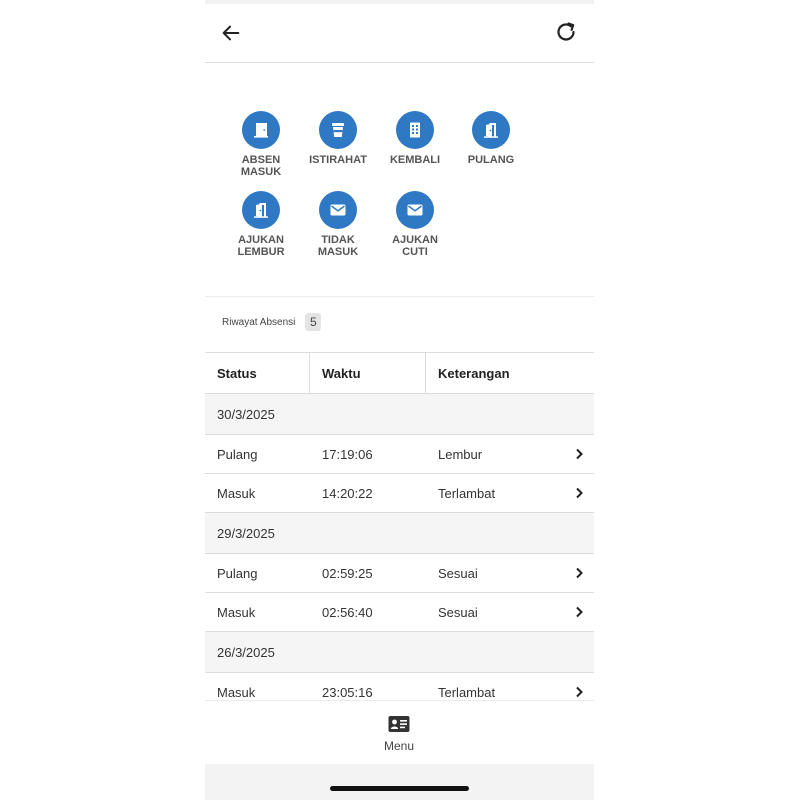 The width and height of the screenshot is (800, 800). I want to click on building-icon, so click(415, 130).